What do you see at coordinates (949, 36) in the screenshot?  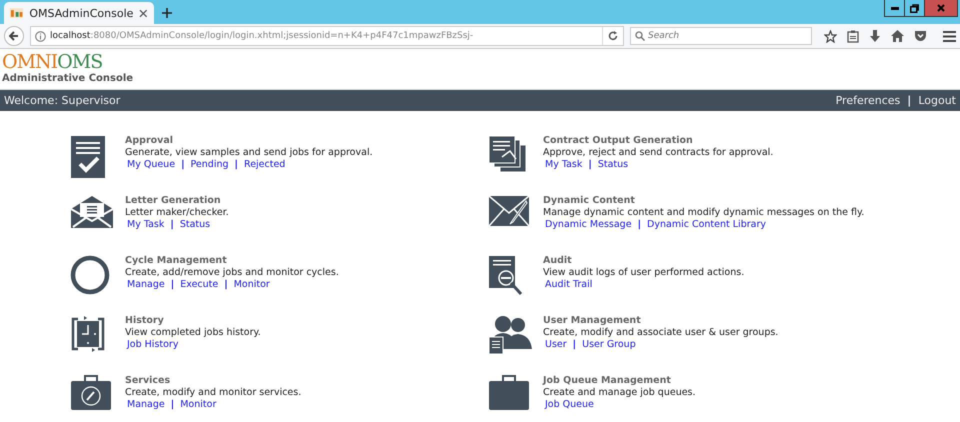 I see `menu-icon` at bounding box center [949, 36].